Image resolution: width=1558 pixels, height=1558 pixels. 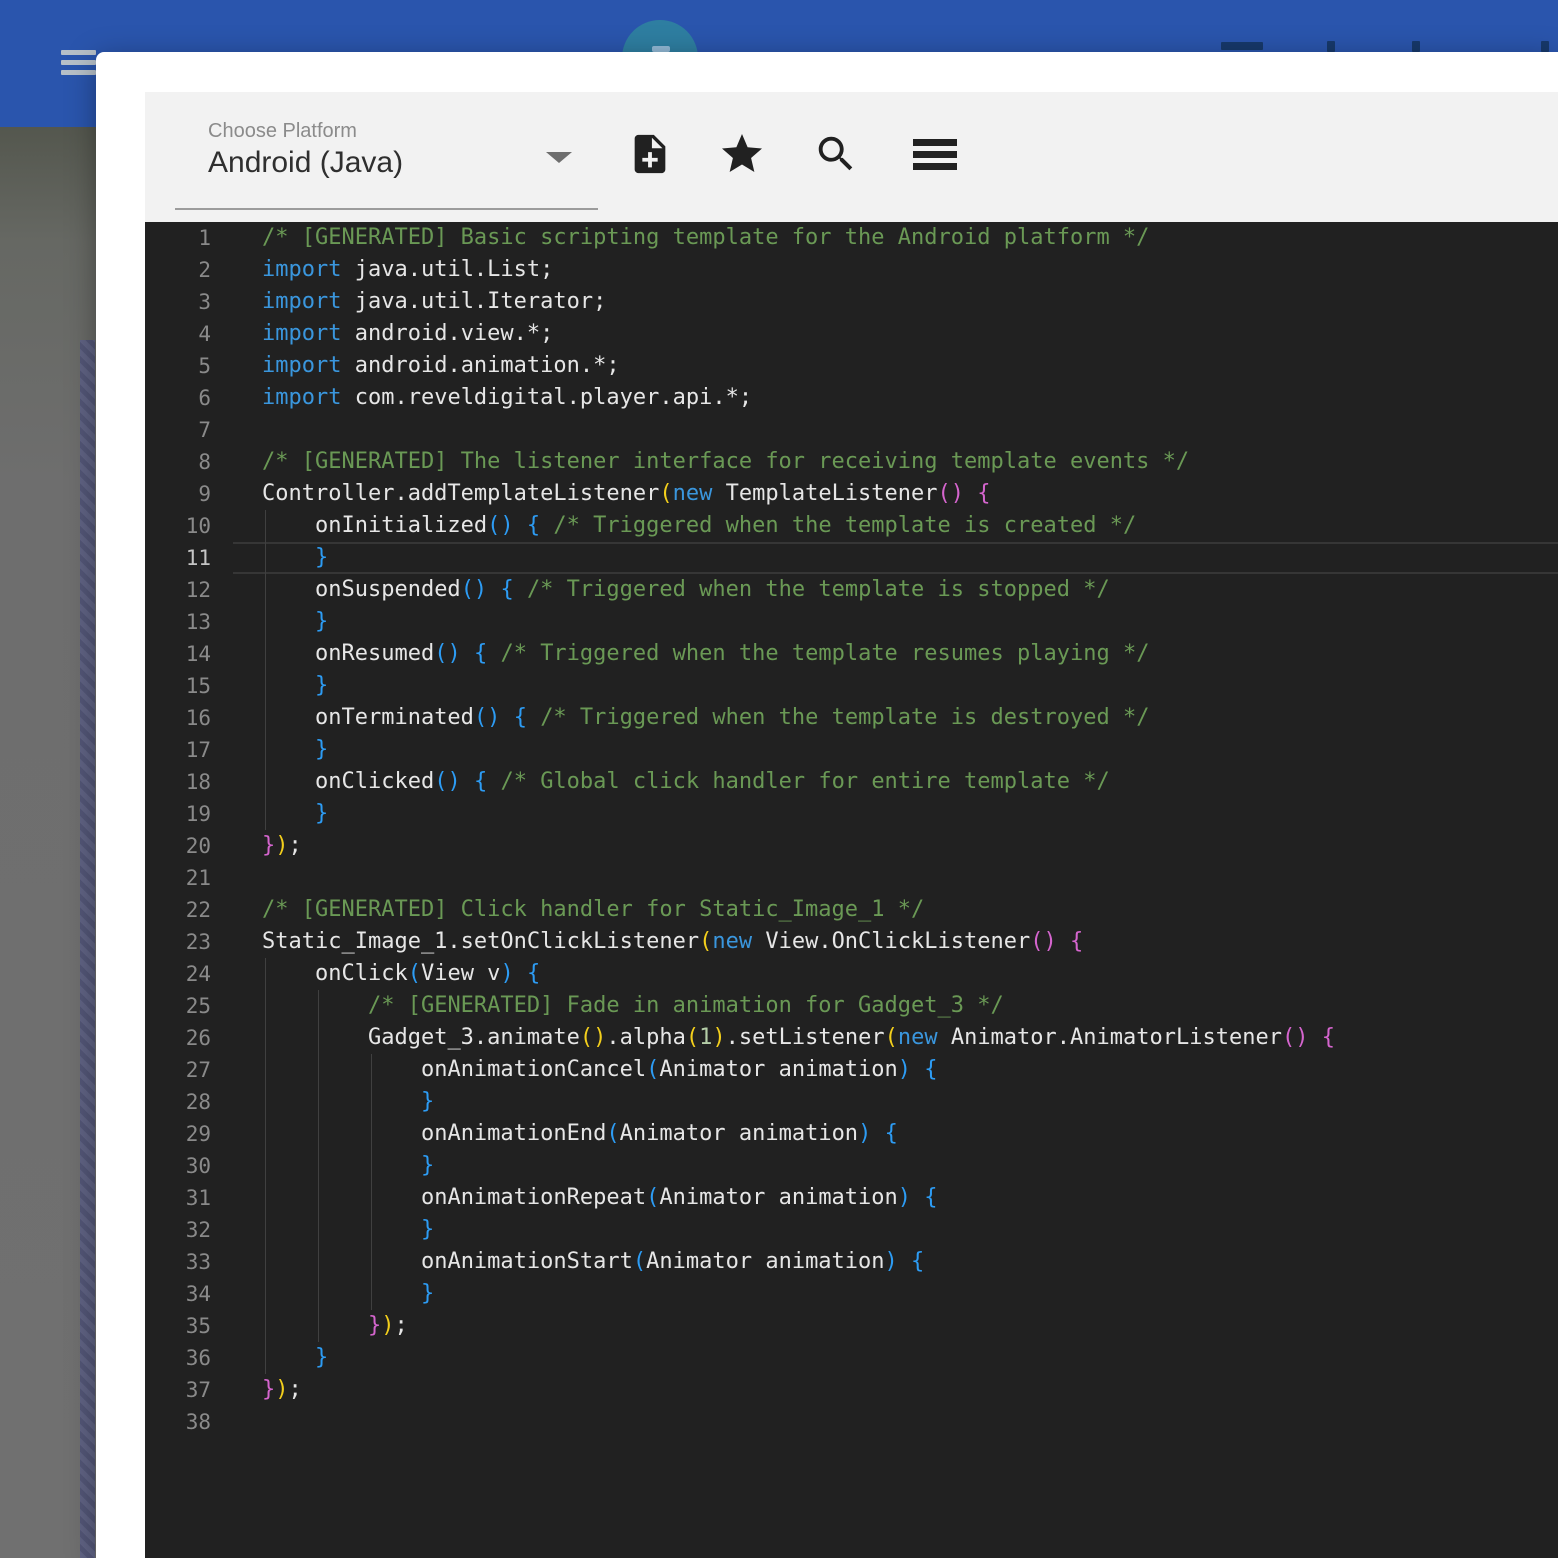 What do you see at coordinates (204, 366) in the screenshot?
I see `line-number: 5` at bounding box center [204, 366].